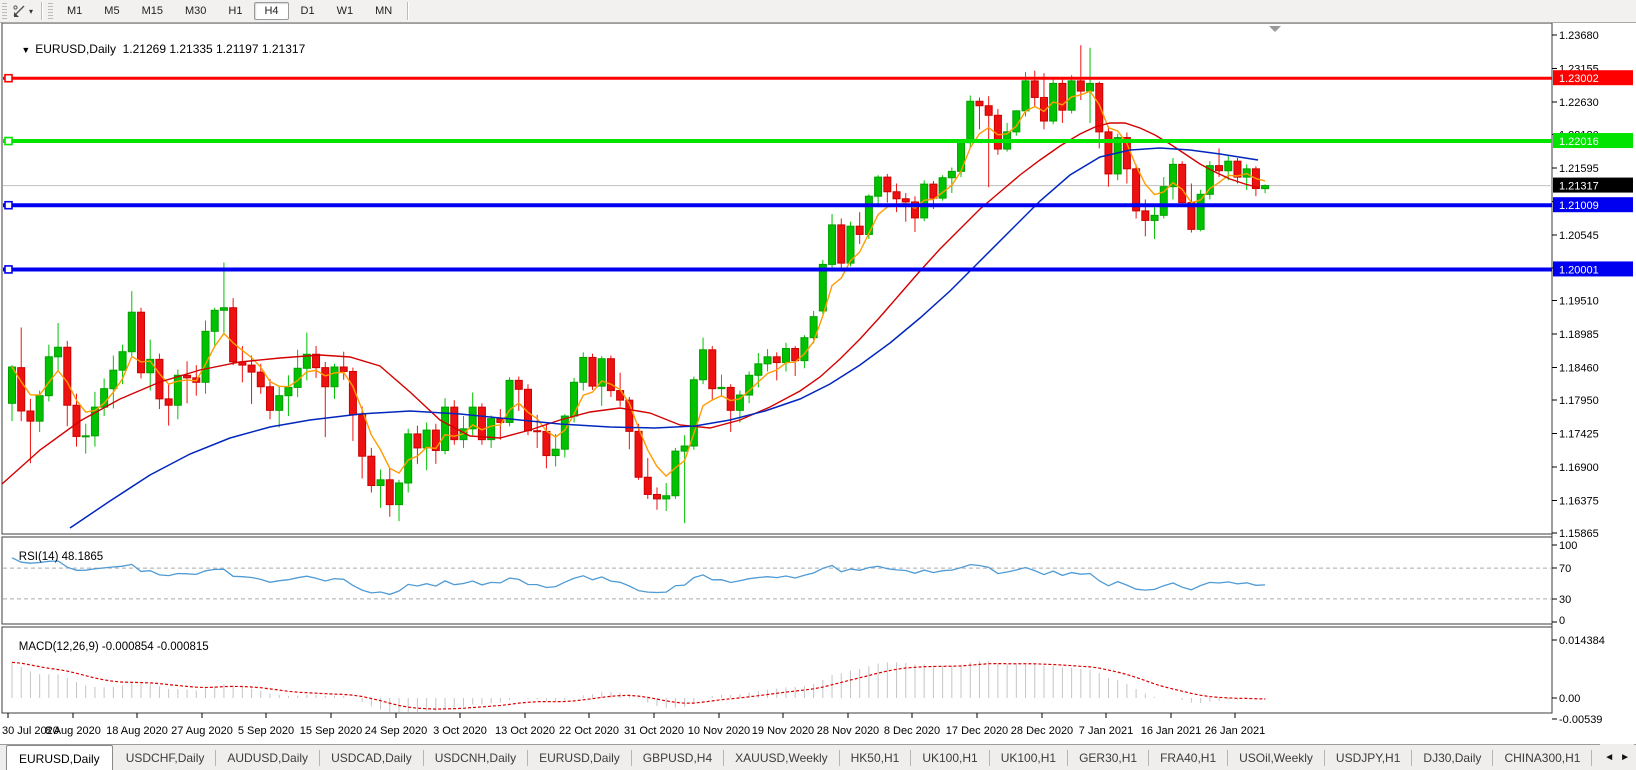 This screenshot has width=1636, height=770. Describe the element at coordinates (782, 758) in the screenshot. I see `chart-tab-xauusd-weekly: XAUUSD,Weekly` at that location.